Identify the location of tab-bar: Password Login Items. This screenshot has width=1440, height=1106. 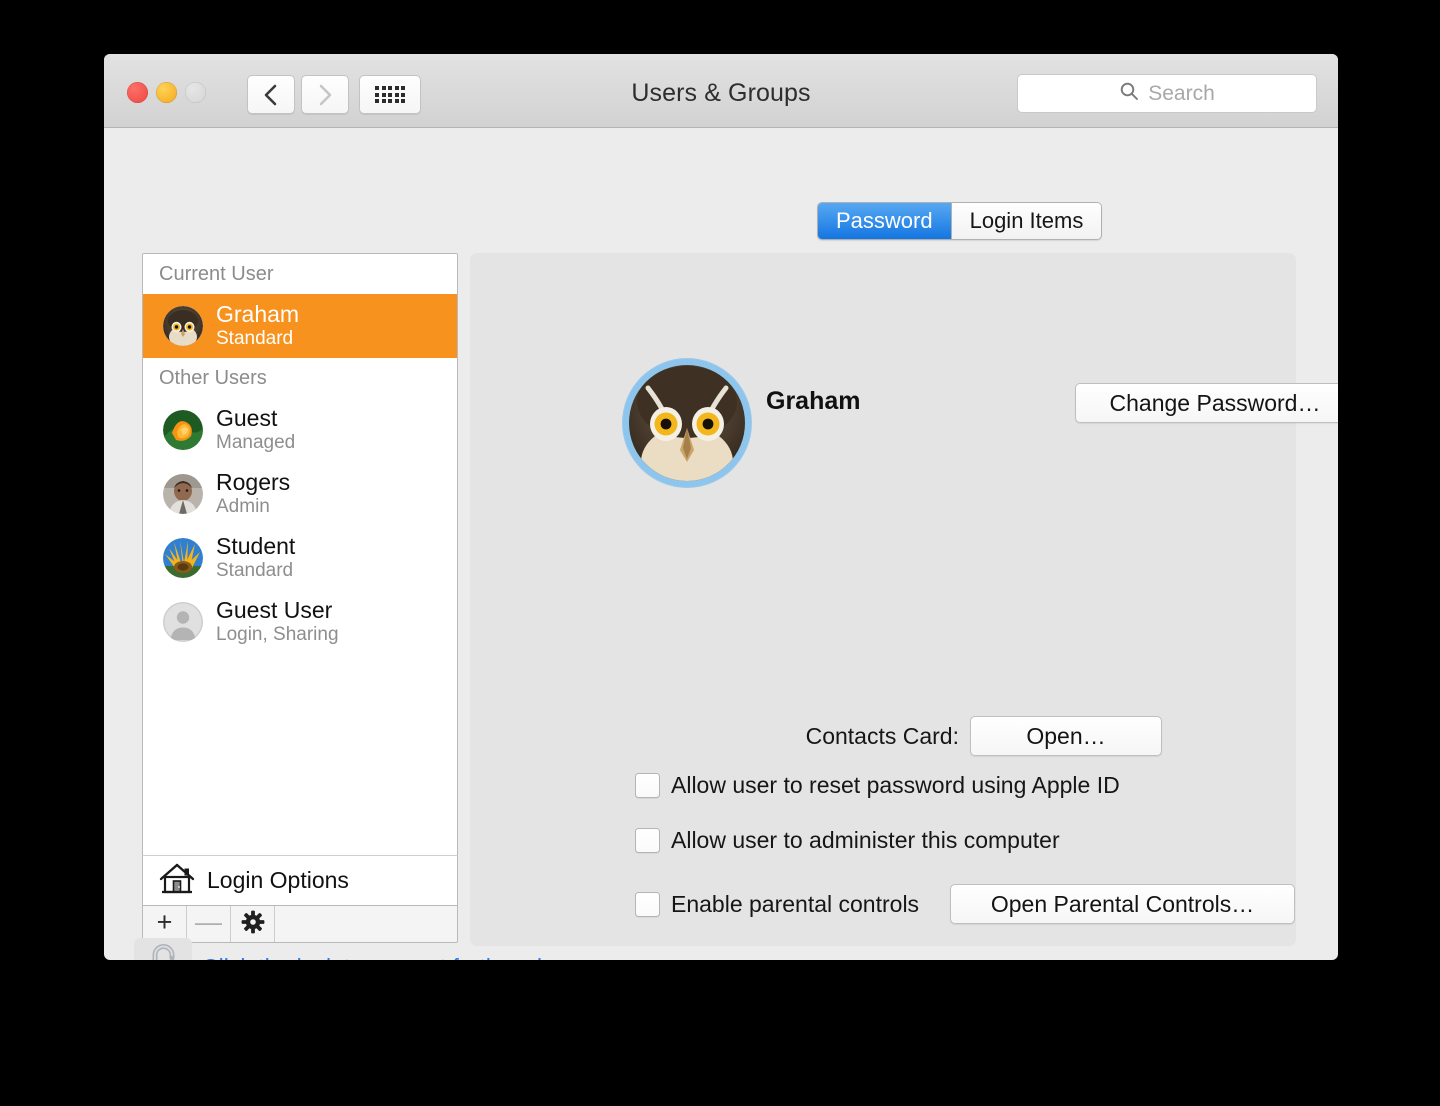
(960, 221).